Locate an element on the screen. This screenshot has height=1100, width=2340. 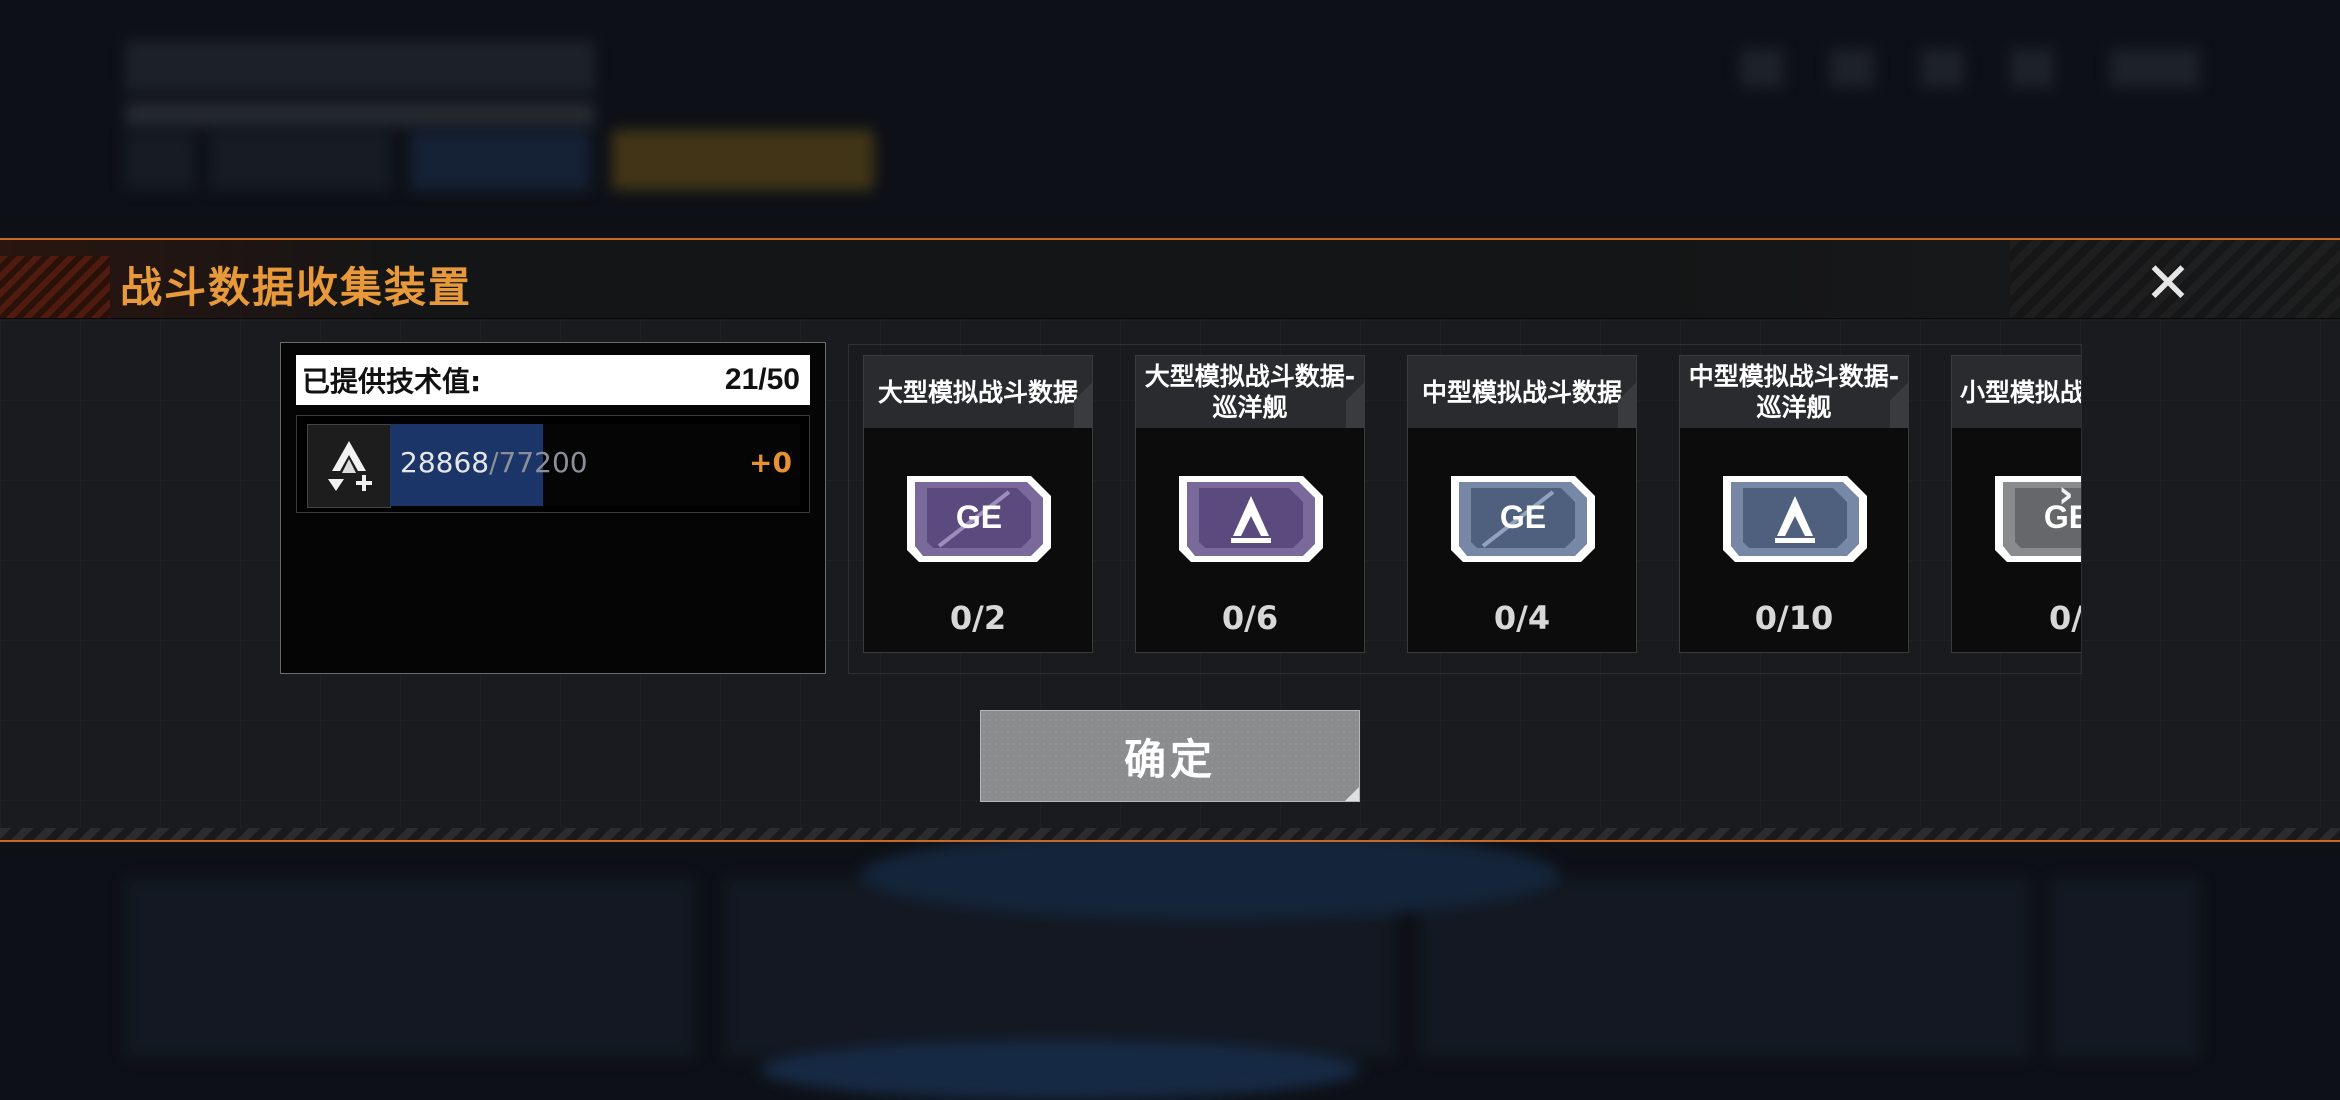
tech-value-header: 已提供技术值: 21/50 is located at coordinates (553, 380).